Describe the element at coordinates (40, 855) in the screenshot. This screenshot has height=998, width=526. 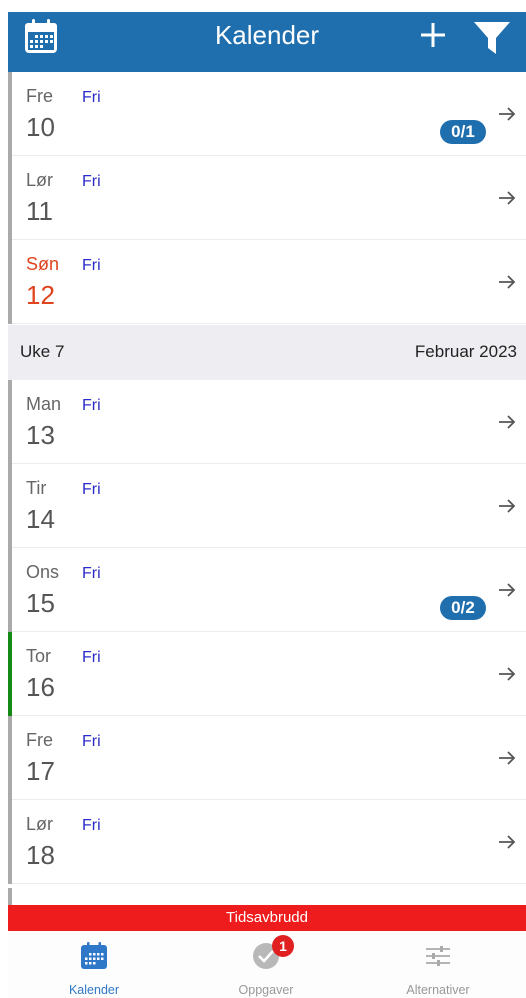
I see `day-number: 18` at that location.